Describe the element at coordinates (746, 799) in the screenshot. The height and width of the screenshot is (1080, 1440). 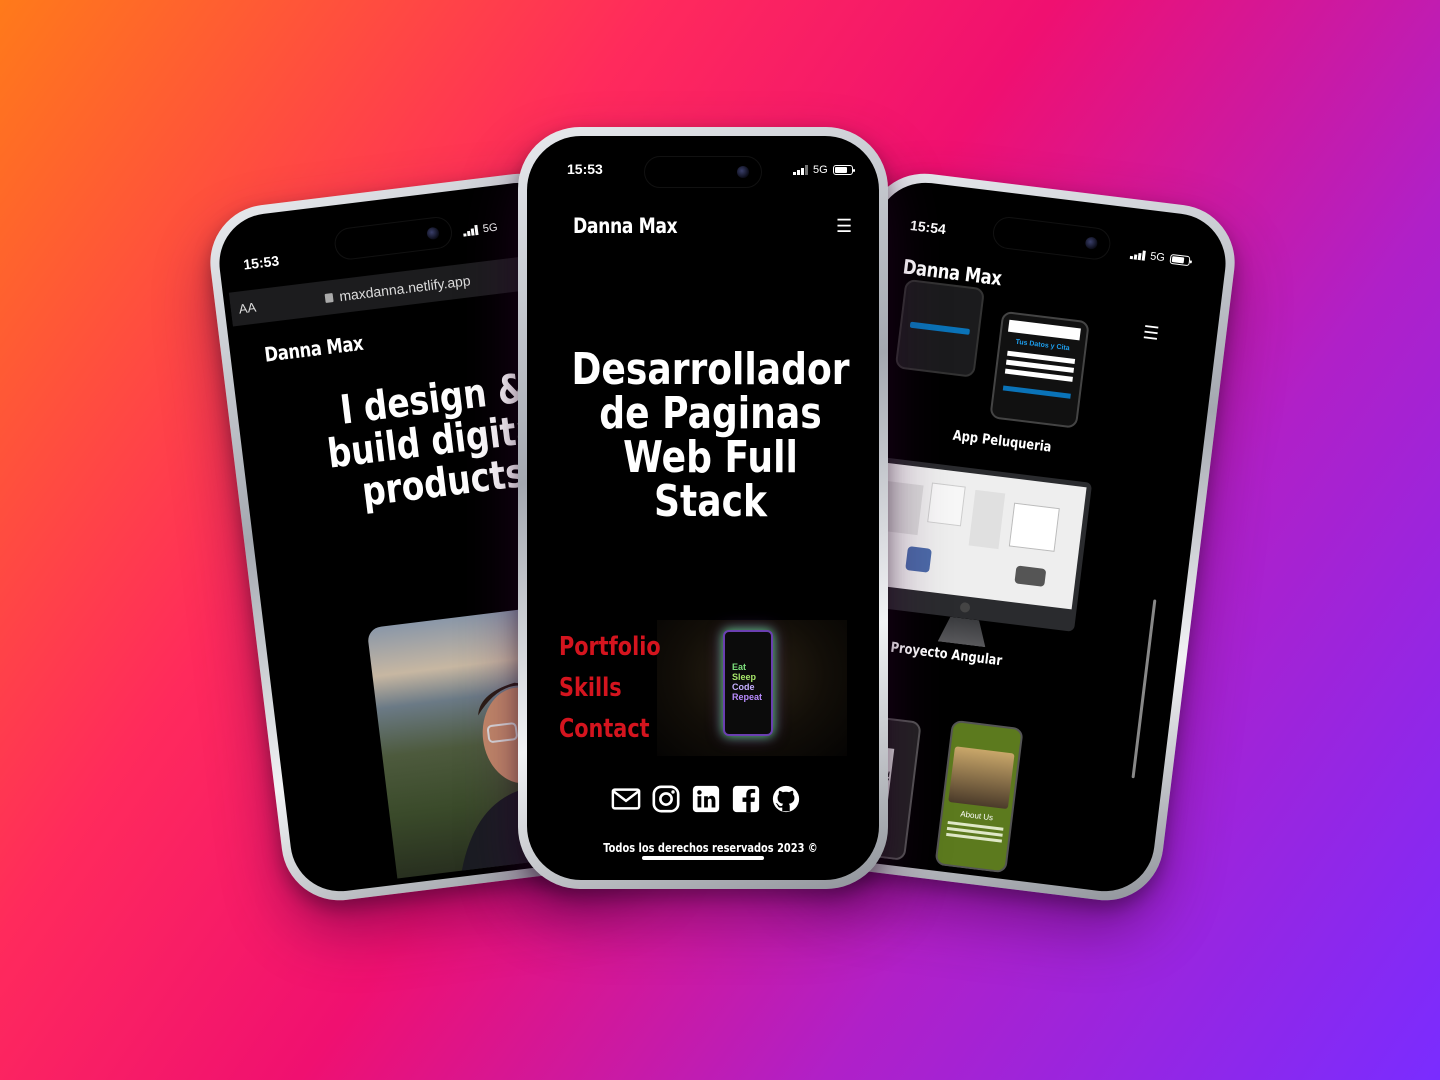
I see `facebook-icon` at that location.